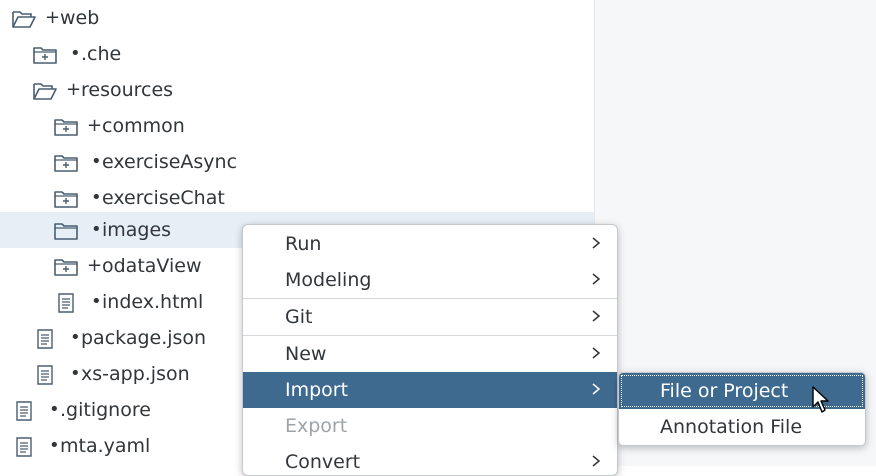 The image size is (876, 476). I want to click on menu-item-git: Git, so click(430, 317).